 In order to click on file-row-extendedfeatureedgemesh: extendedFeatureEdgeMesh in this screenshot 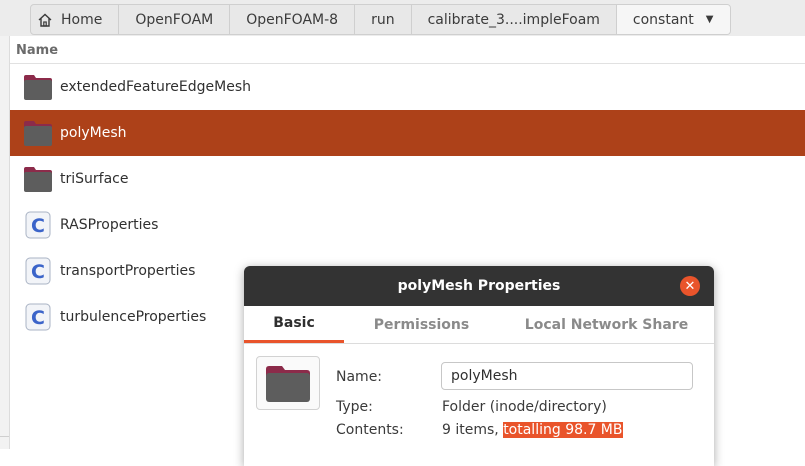, I will do `click(407, 87)`.